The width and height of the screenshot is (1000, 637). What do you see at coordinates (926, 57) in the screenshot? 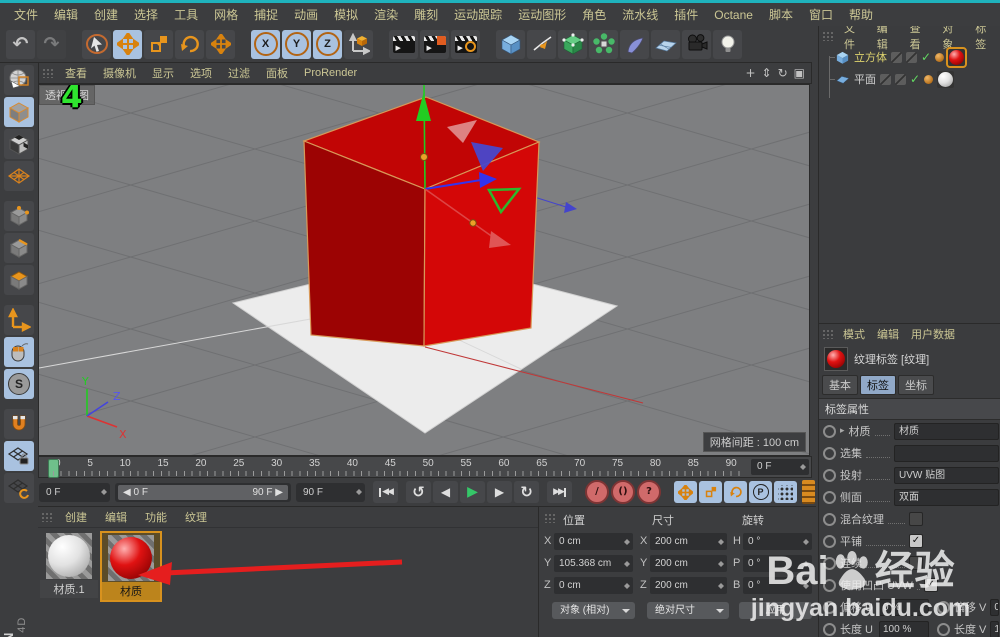
I see `enabled-check-icon: ✓` at bounding box center [926, 57].